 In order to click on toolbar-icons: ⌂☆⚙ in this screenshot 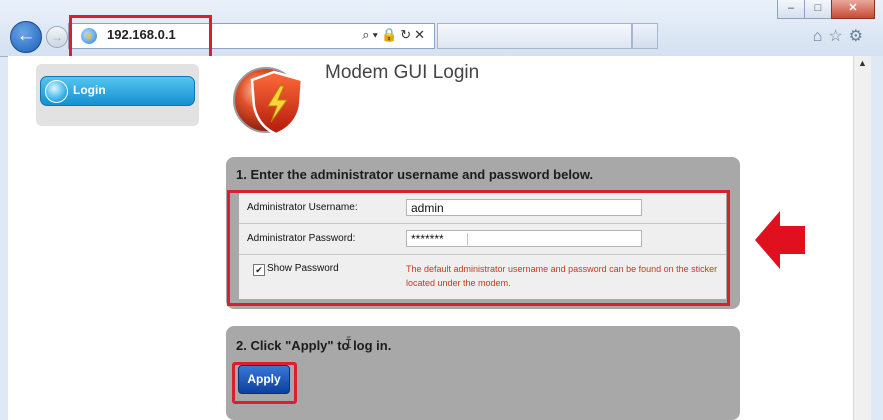, I will do `click(841, 36)`.